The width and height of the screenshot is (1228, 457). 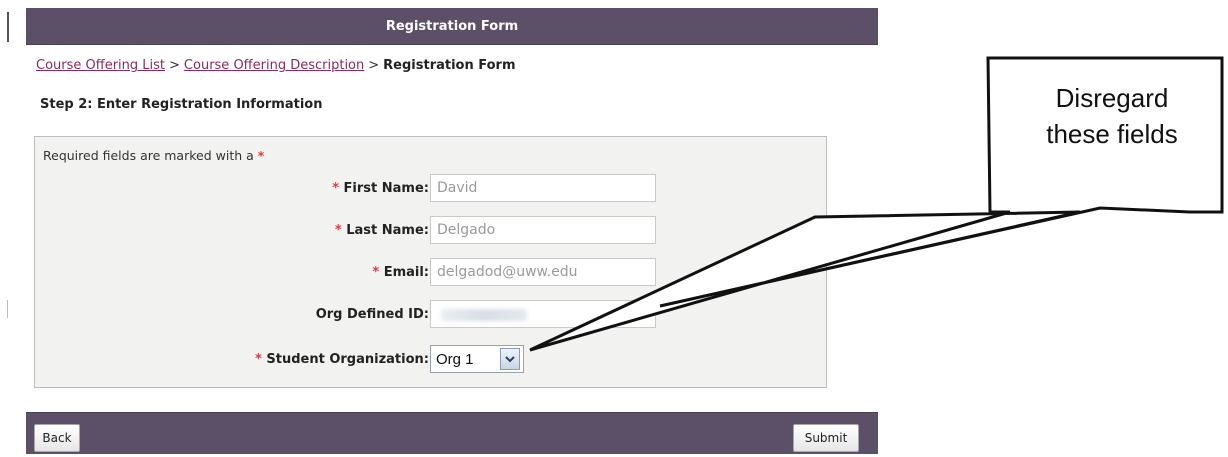 I want to click on callout-line-1: Disregard, so click(x=1112, y=98).